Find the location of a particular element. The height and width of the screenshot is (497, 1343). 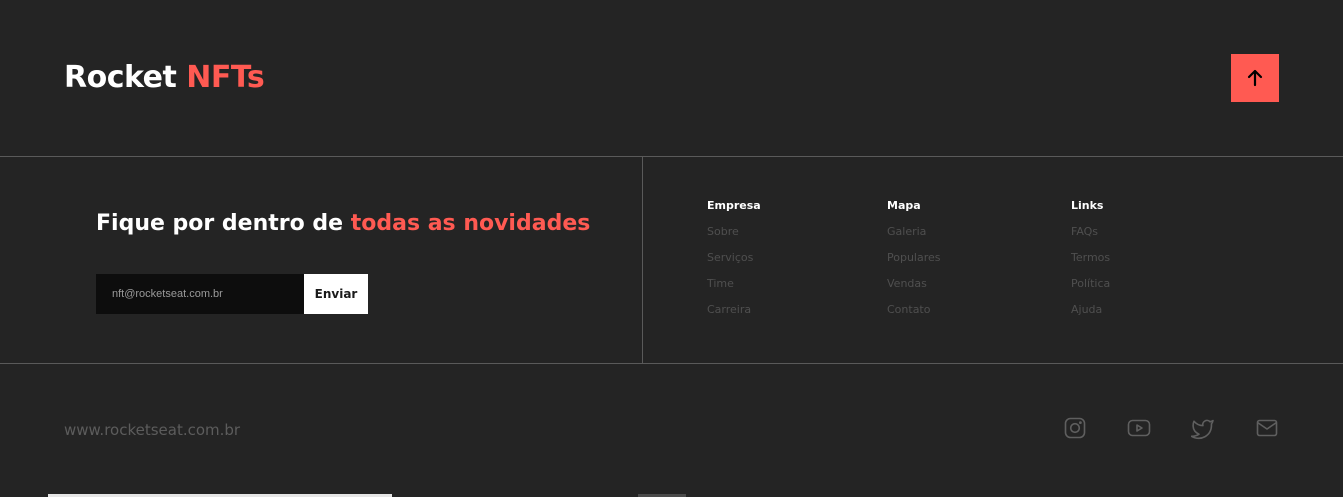

arrow-up-icon is located at coordinates (1255, 78).